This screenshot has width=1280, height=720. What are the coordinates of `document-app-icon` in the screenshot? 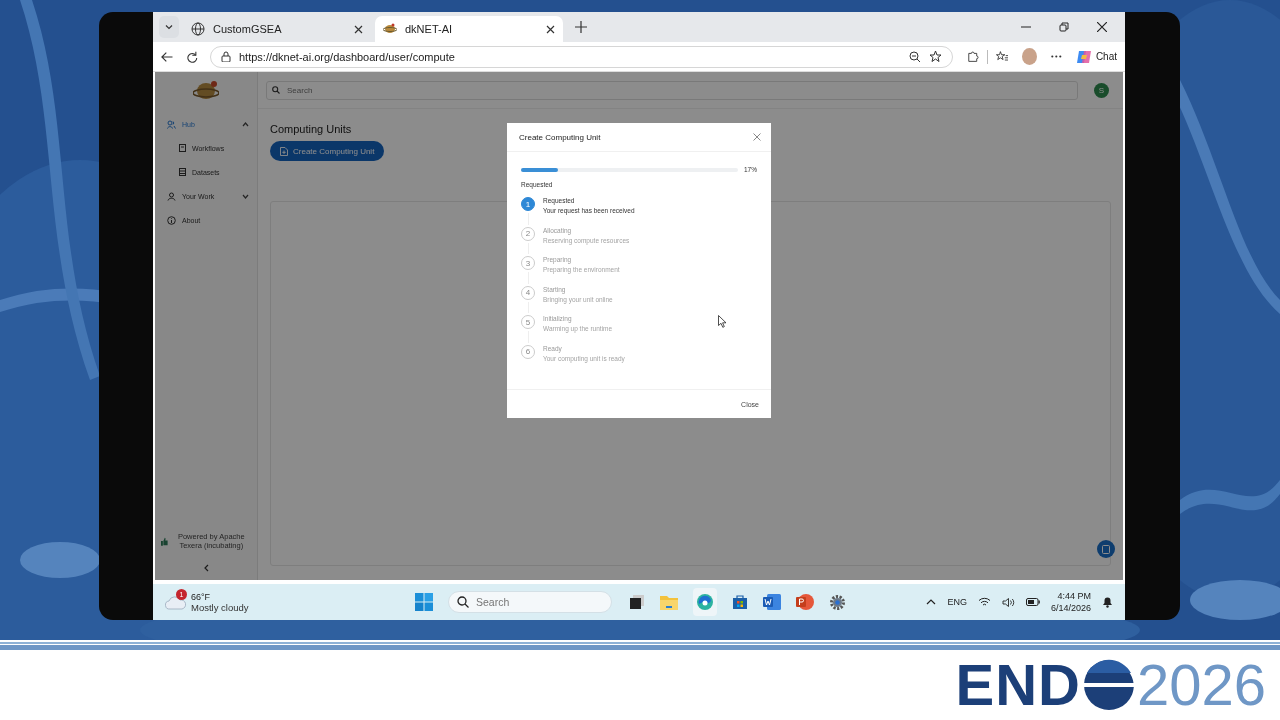 It's located at (772, 602).